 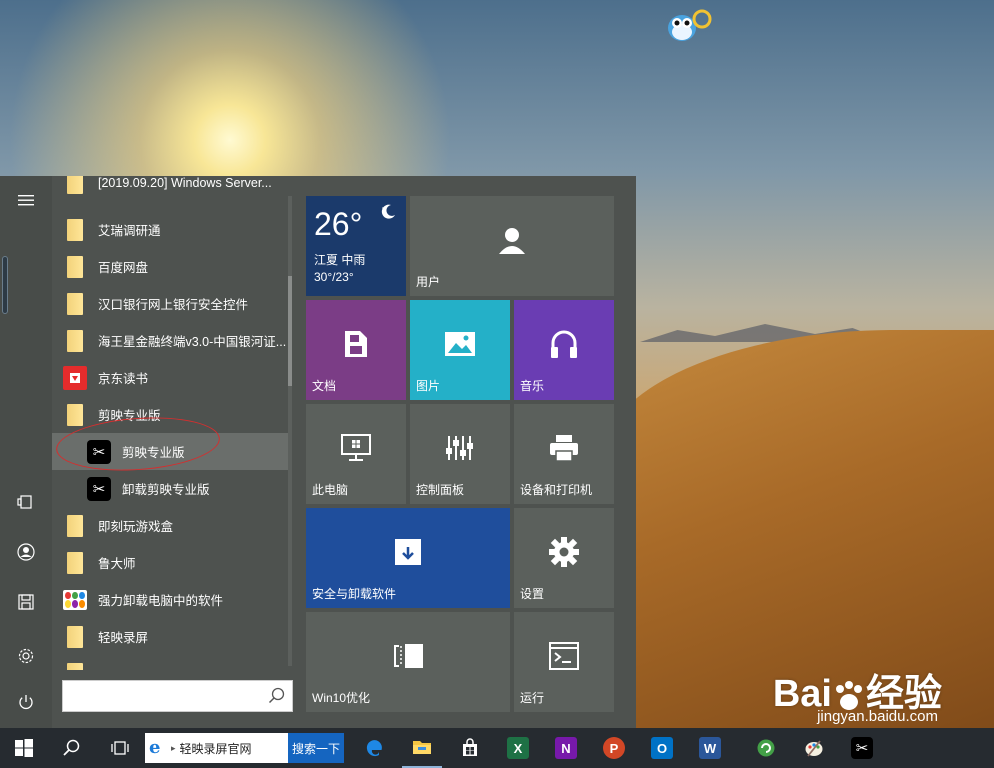 I want to click on run-tile: 运行, so click(x=564, y=662).